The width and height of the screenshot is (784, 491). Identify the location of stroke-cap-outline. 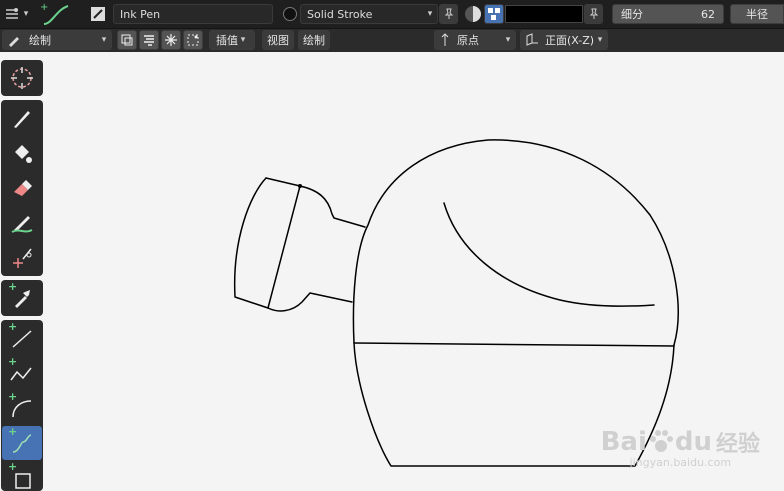
(293, 244).